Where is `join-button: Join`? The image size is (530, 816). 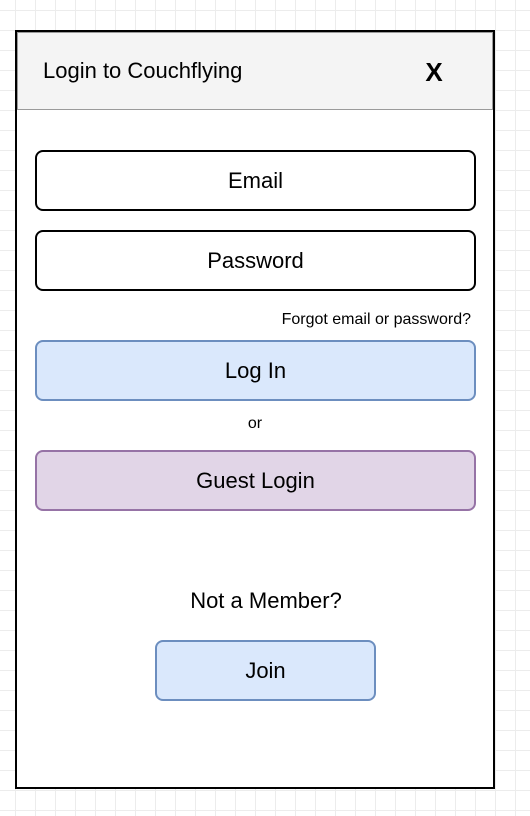 join-button: Join is located at coordinates (265, 670).